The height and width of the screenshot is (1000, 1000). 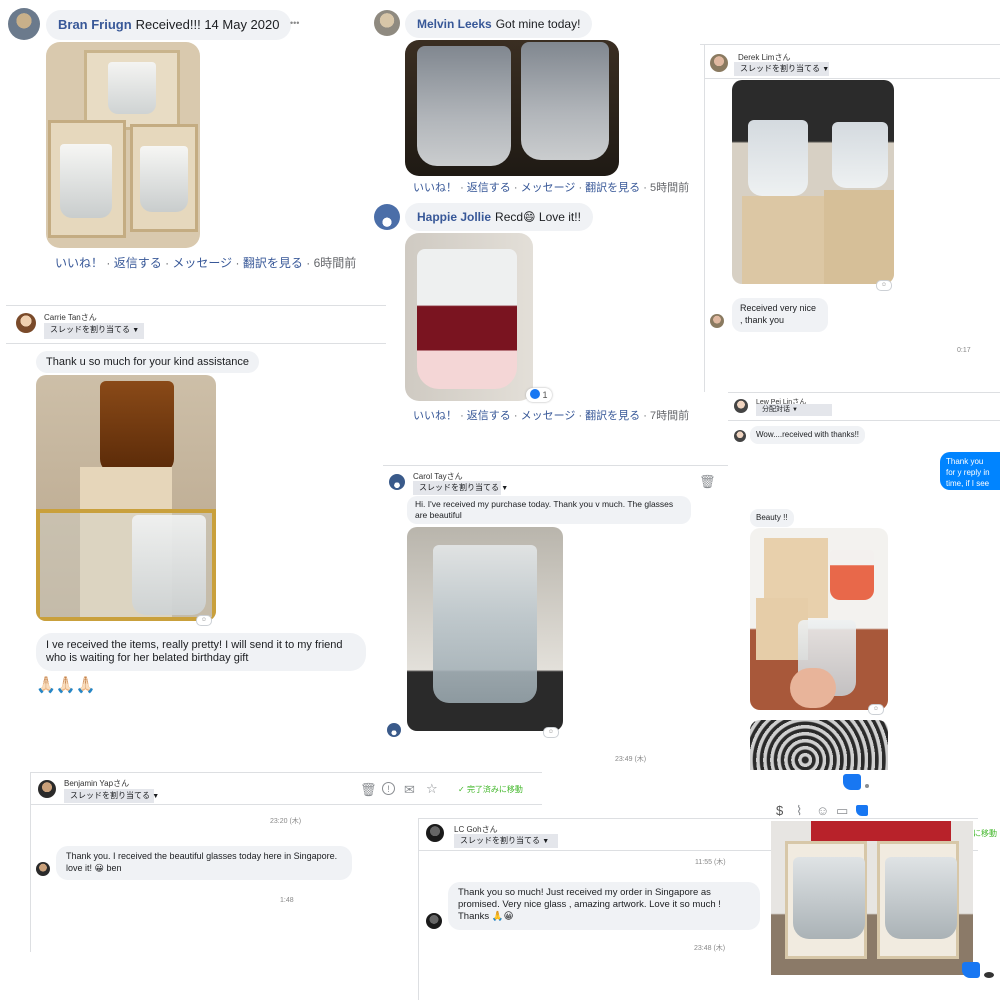 What do you see at coordinates (780, 315) in the screenshot?
I see `message-bubble: Received very nice , thank you` at bounding box center [780, 315].